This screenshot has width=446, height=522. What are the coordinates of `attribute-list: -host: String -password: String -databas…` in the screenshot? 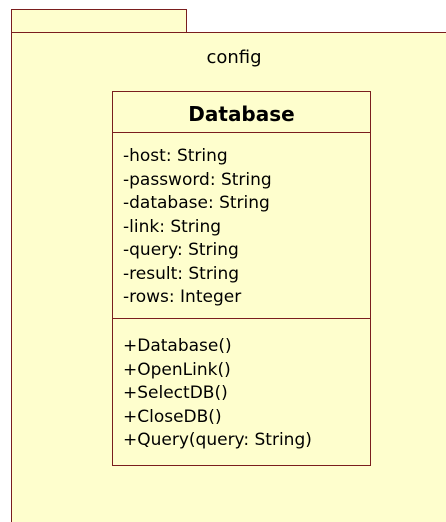 It's located at (197, 227).